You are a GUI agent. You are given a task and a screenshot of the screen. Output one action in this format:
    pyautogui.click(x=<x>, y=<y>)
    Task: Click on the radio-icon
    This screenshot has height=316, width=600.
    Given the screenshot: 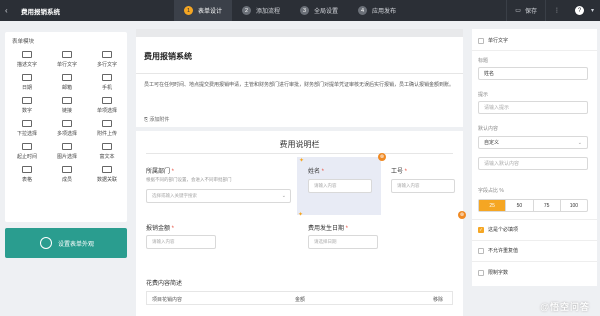 What is the action you would take?
    pyautogui.click(x=107, y=100)
    